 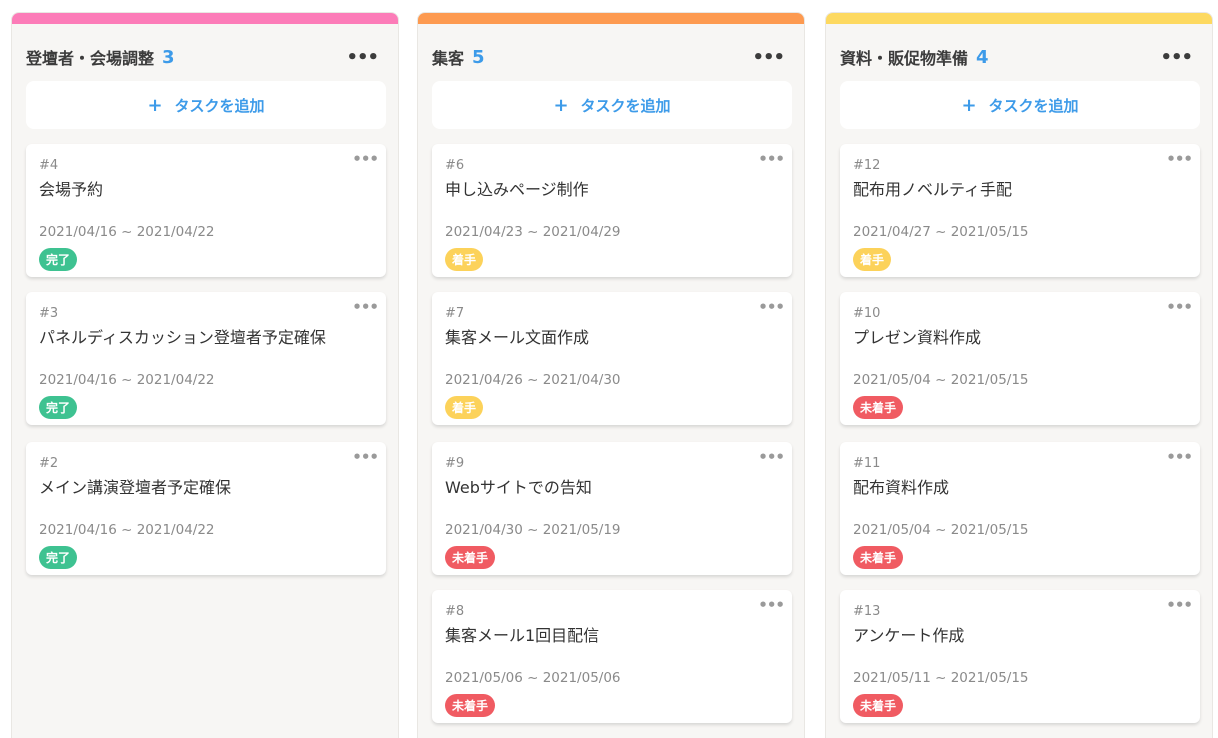 What do you see at coordinates (455, 313) in the screenshot?
I see `task-number: #7` at bounding box center [455, 313].